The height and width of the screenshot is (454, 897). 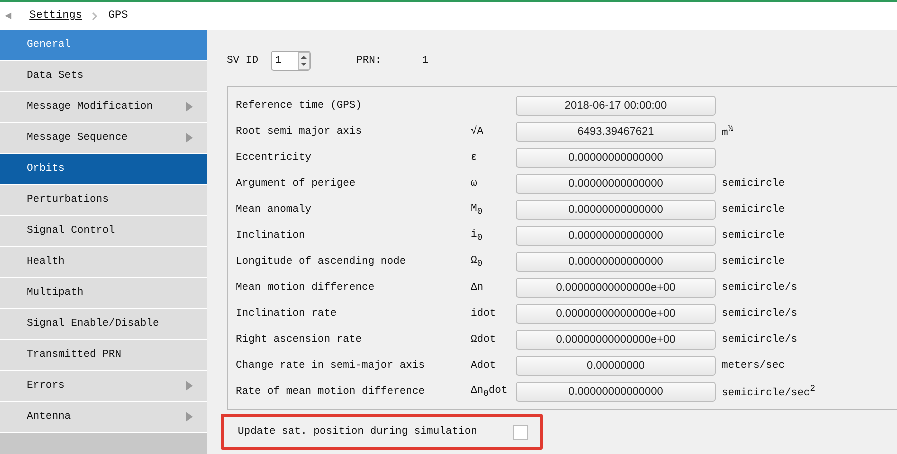 I want to click on sidebar-item: Antenna, so click(x=103, y=417).